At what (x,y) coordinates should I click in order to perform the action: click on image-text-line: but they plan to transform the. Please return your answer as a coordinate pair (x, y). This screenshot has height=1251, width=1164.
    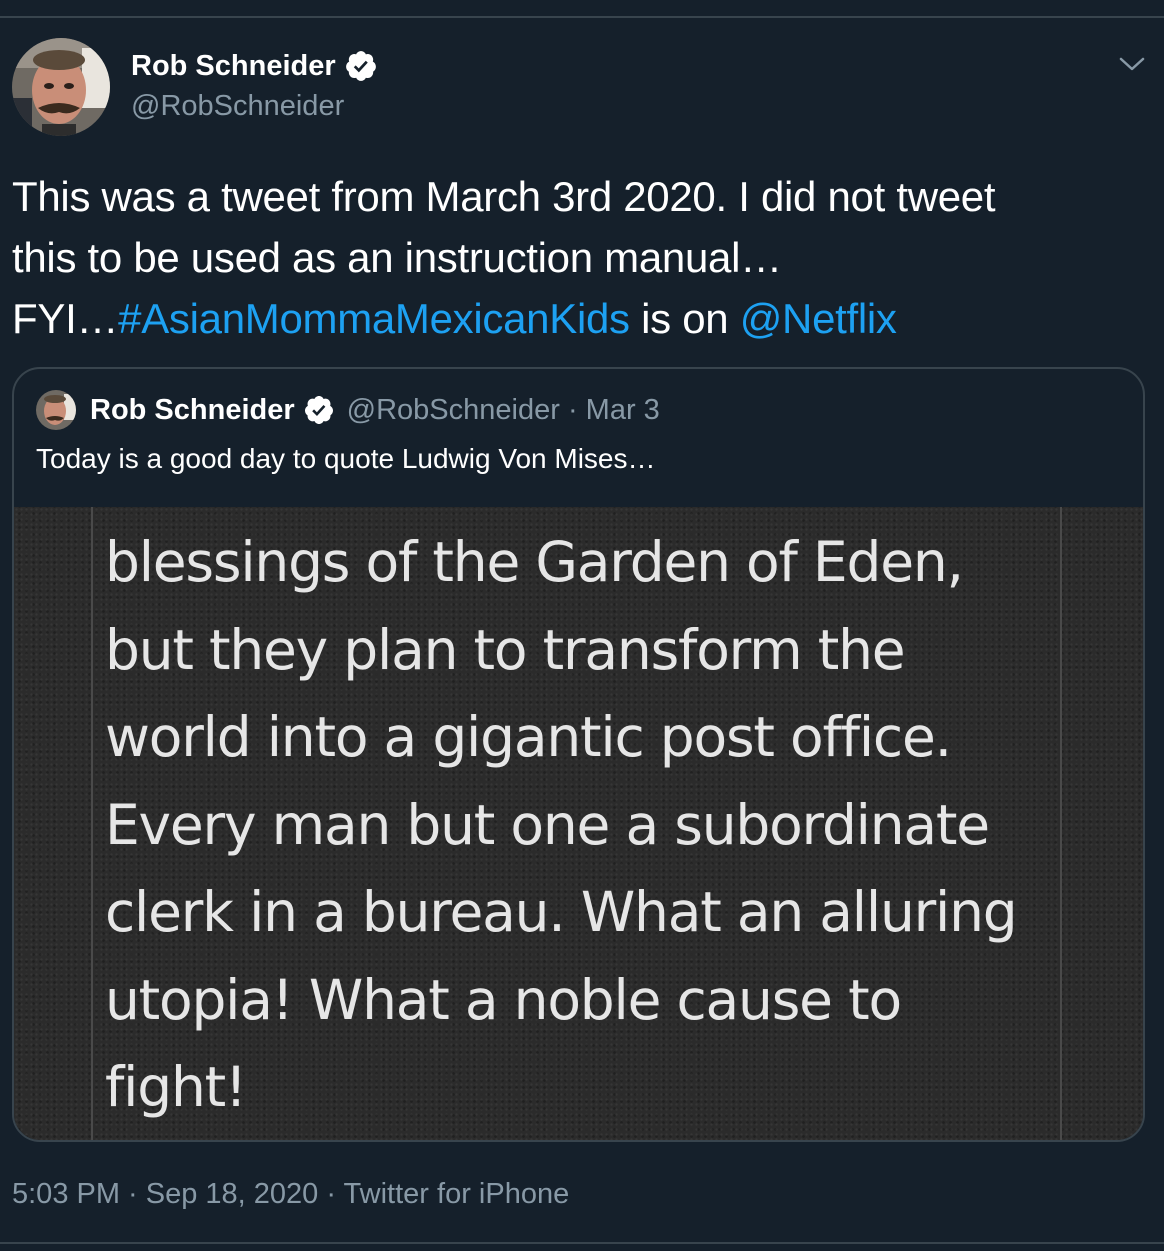
    Looking at the image, I should click on (505, 649).